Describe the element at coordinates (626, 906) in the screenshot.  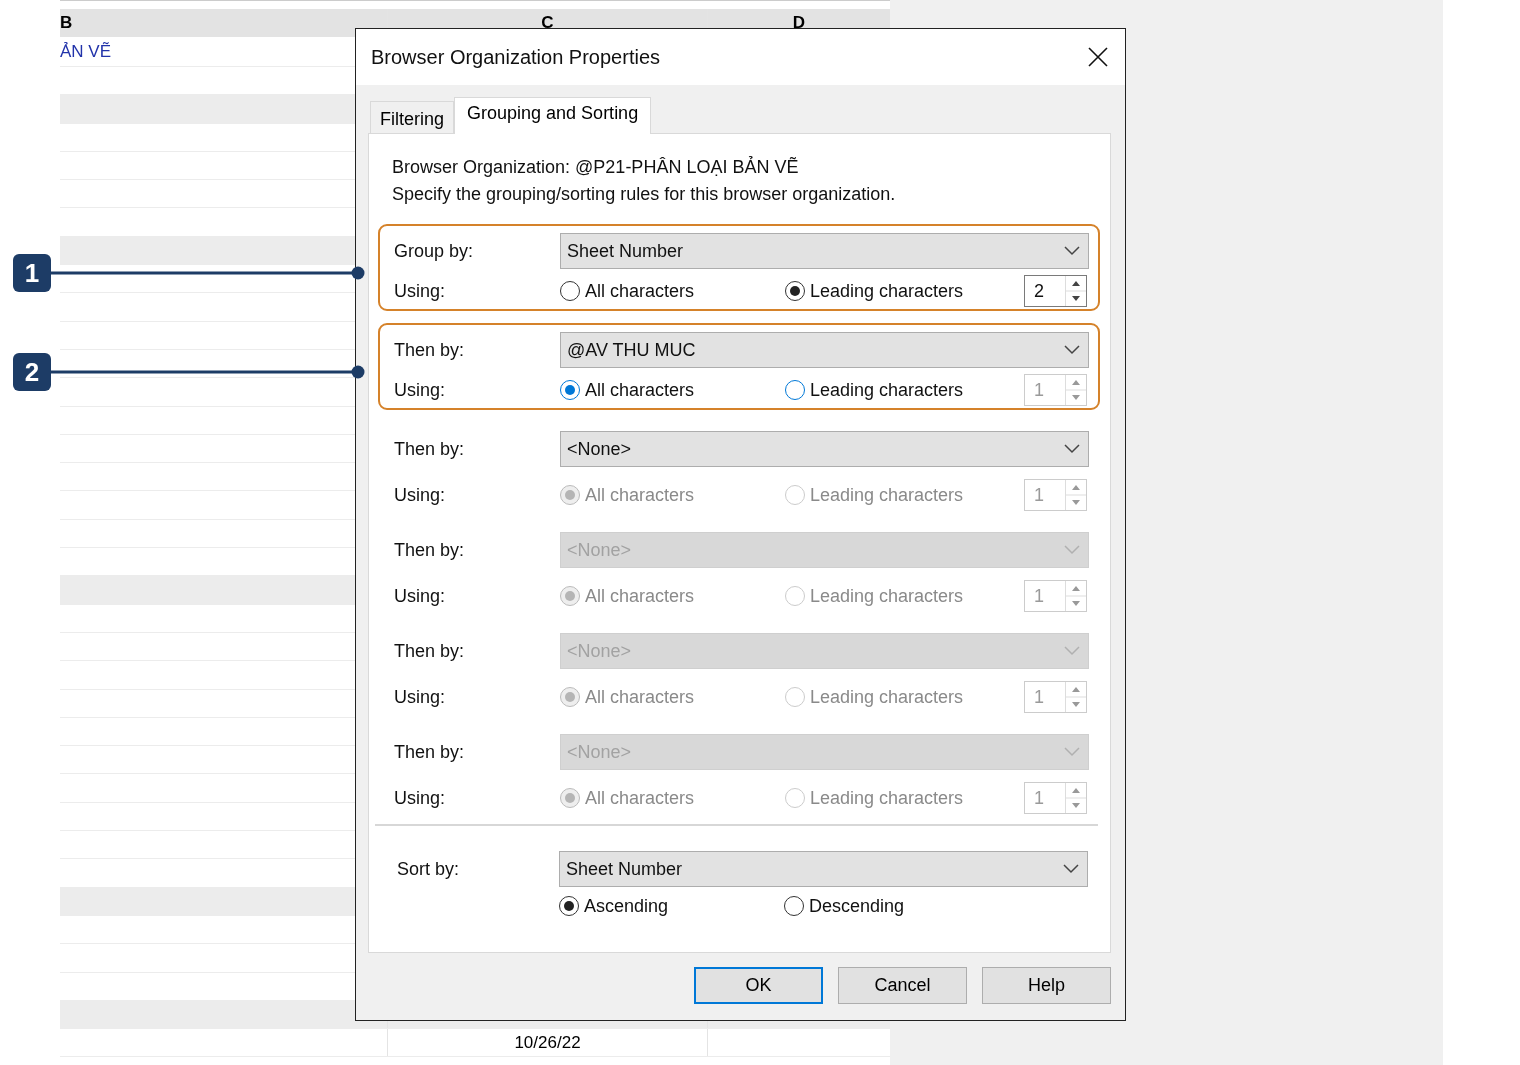
I see `radio-label: Ascending` at that location.